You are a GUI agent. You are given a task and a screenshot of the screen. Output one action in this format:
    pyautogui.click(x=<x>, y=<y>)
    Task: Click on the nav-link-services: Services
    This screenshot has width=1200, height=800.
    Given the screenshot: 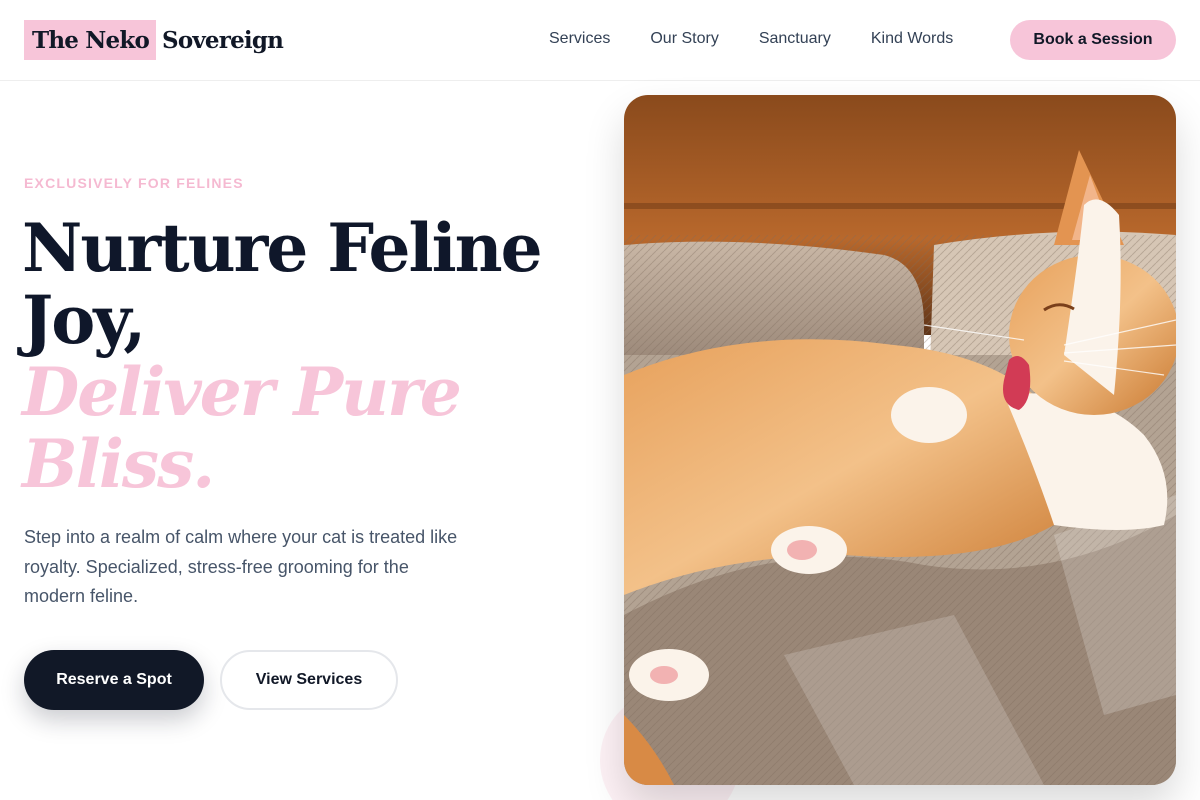 What is the action you would take?
    pyautogui.click(x=579, y=39)
    